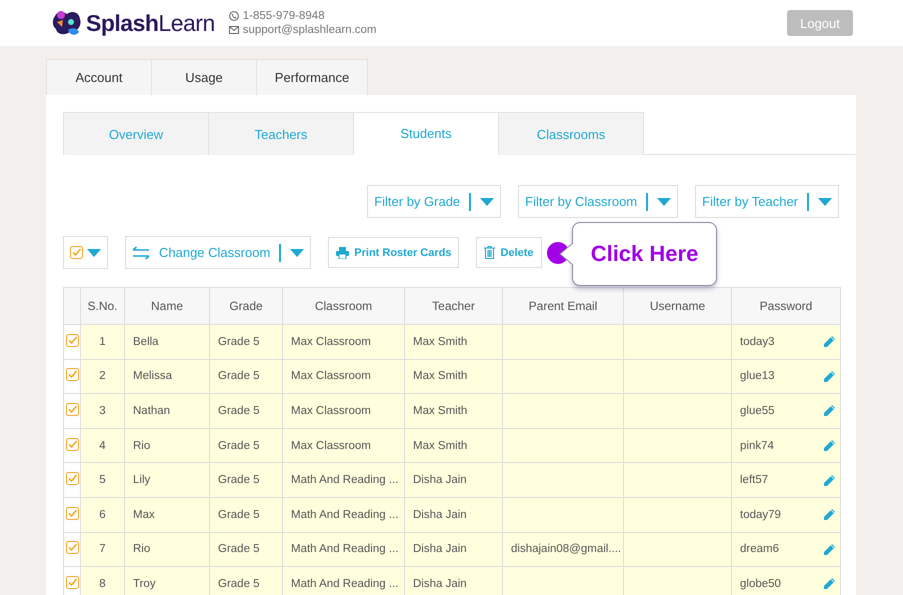 This screenshot has height=595, width=903. Describe the element at coordinates (760, 584) in the screenshot. I see `table-cell: globe50` at that location.